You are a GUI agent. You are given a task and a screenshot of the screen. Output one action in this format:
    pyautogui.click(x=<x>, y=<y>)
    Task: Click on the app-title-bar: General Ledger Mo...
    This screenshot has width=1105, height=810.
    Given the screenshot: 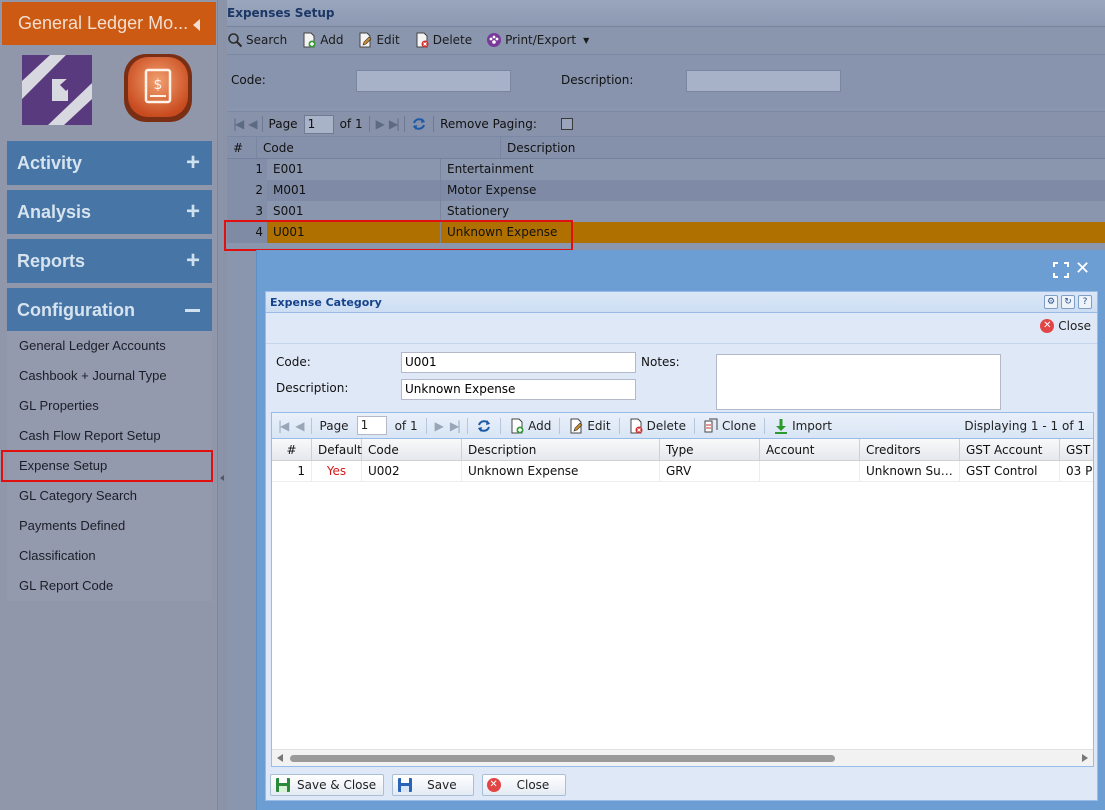 What is the action you would take?
    pyautogui.click(x=109, y=23)
    